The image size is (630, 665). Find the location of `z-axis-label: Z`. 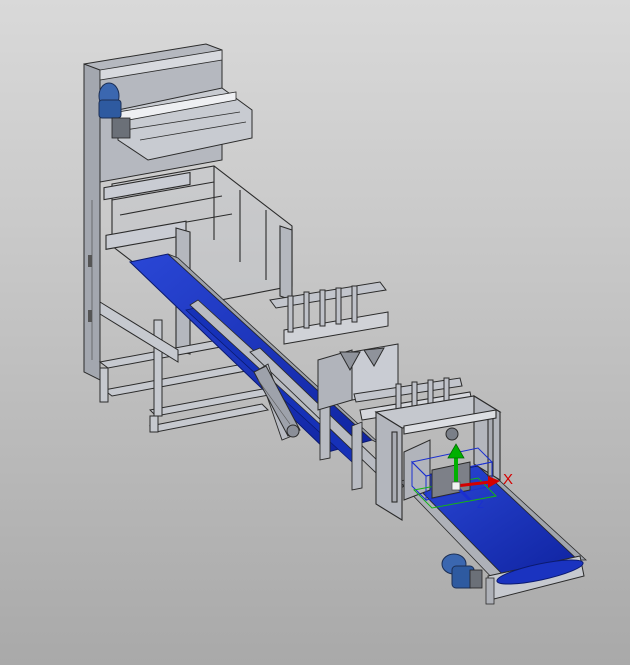

z-axis-label: Z is located at coordinates (480, 505).